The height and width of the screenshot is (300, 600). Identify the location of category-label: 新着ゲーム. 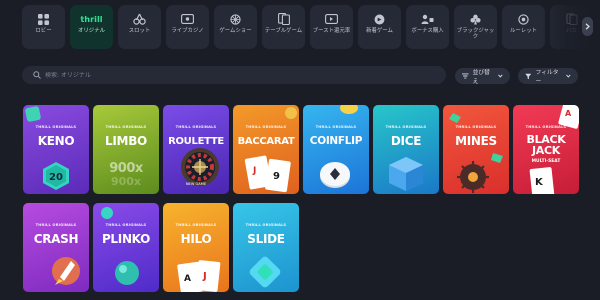
(379, 31).